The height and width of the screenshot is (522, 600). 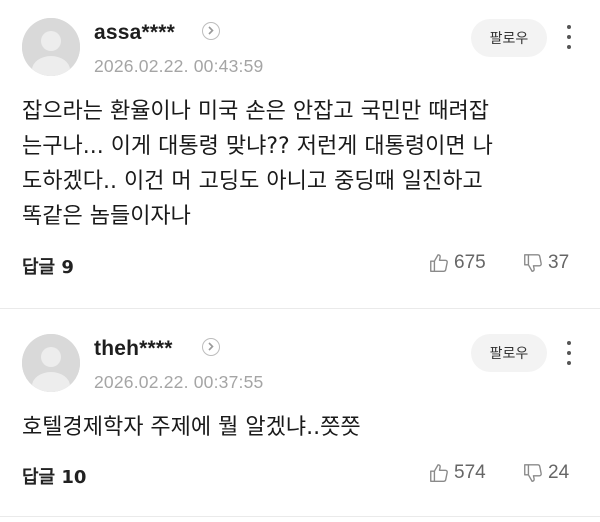 What do you see at coordinates (133, 349) in the screenshot?
I see `username: theh****` at bounding box center [133, 349].